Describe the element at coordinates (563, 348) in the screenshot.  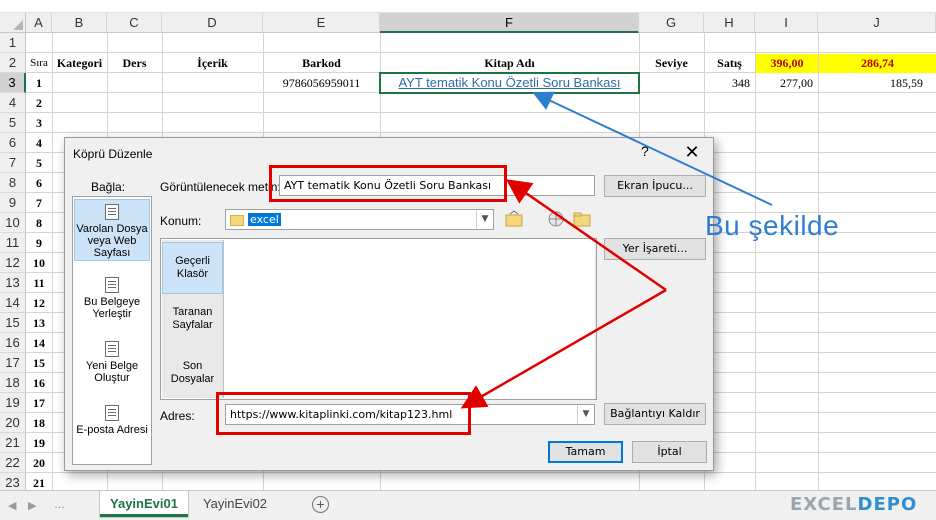
I see `red-arrow-to-address` at that location.